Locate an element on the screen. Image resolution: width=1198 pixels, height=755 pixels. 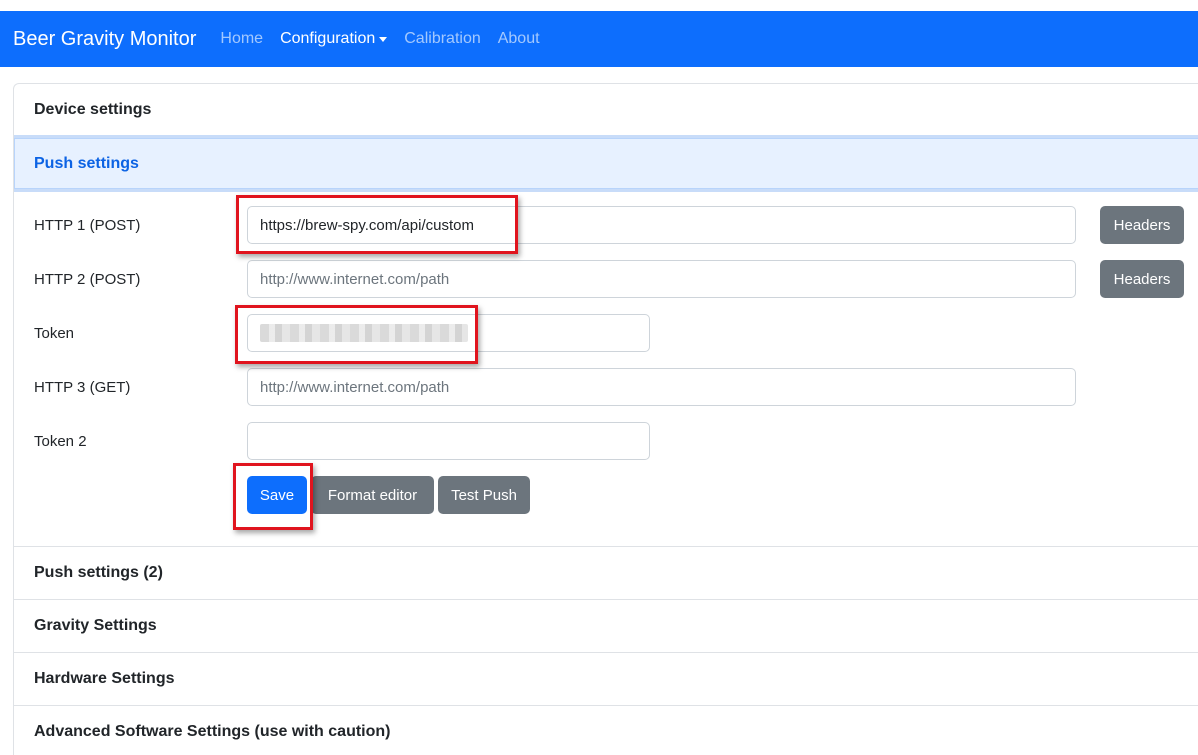
nav-configuration: Configuration is located at coordinates (334, 39).